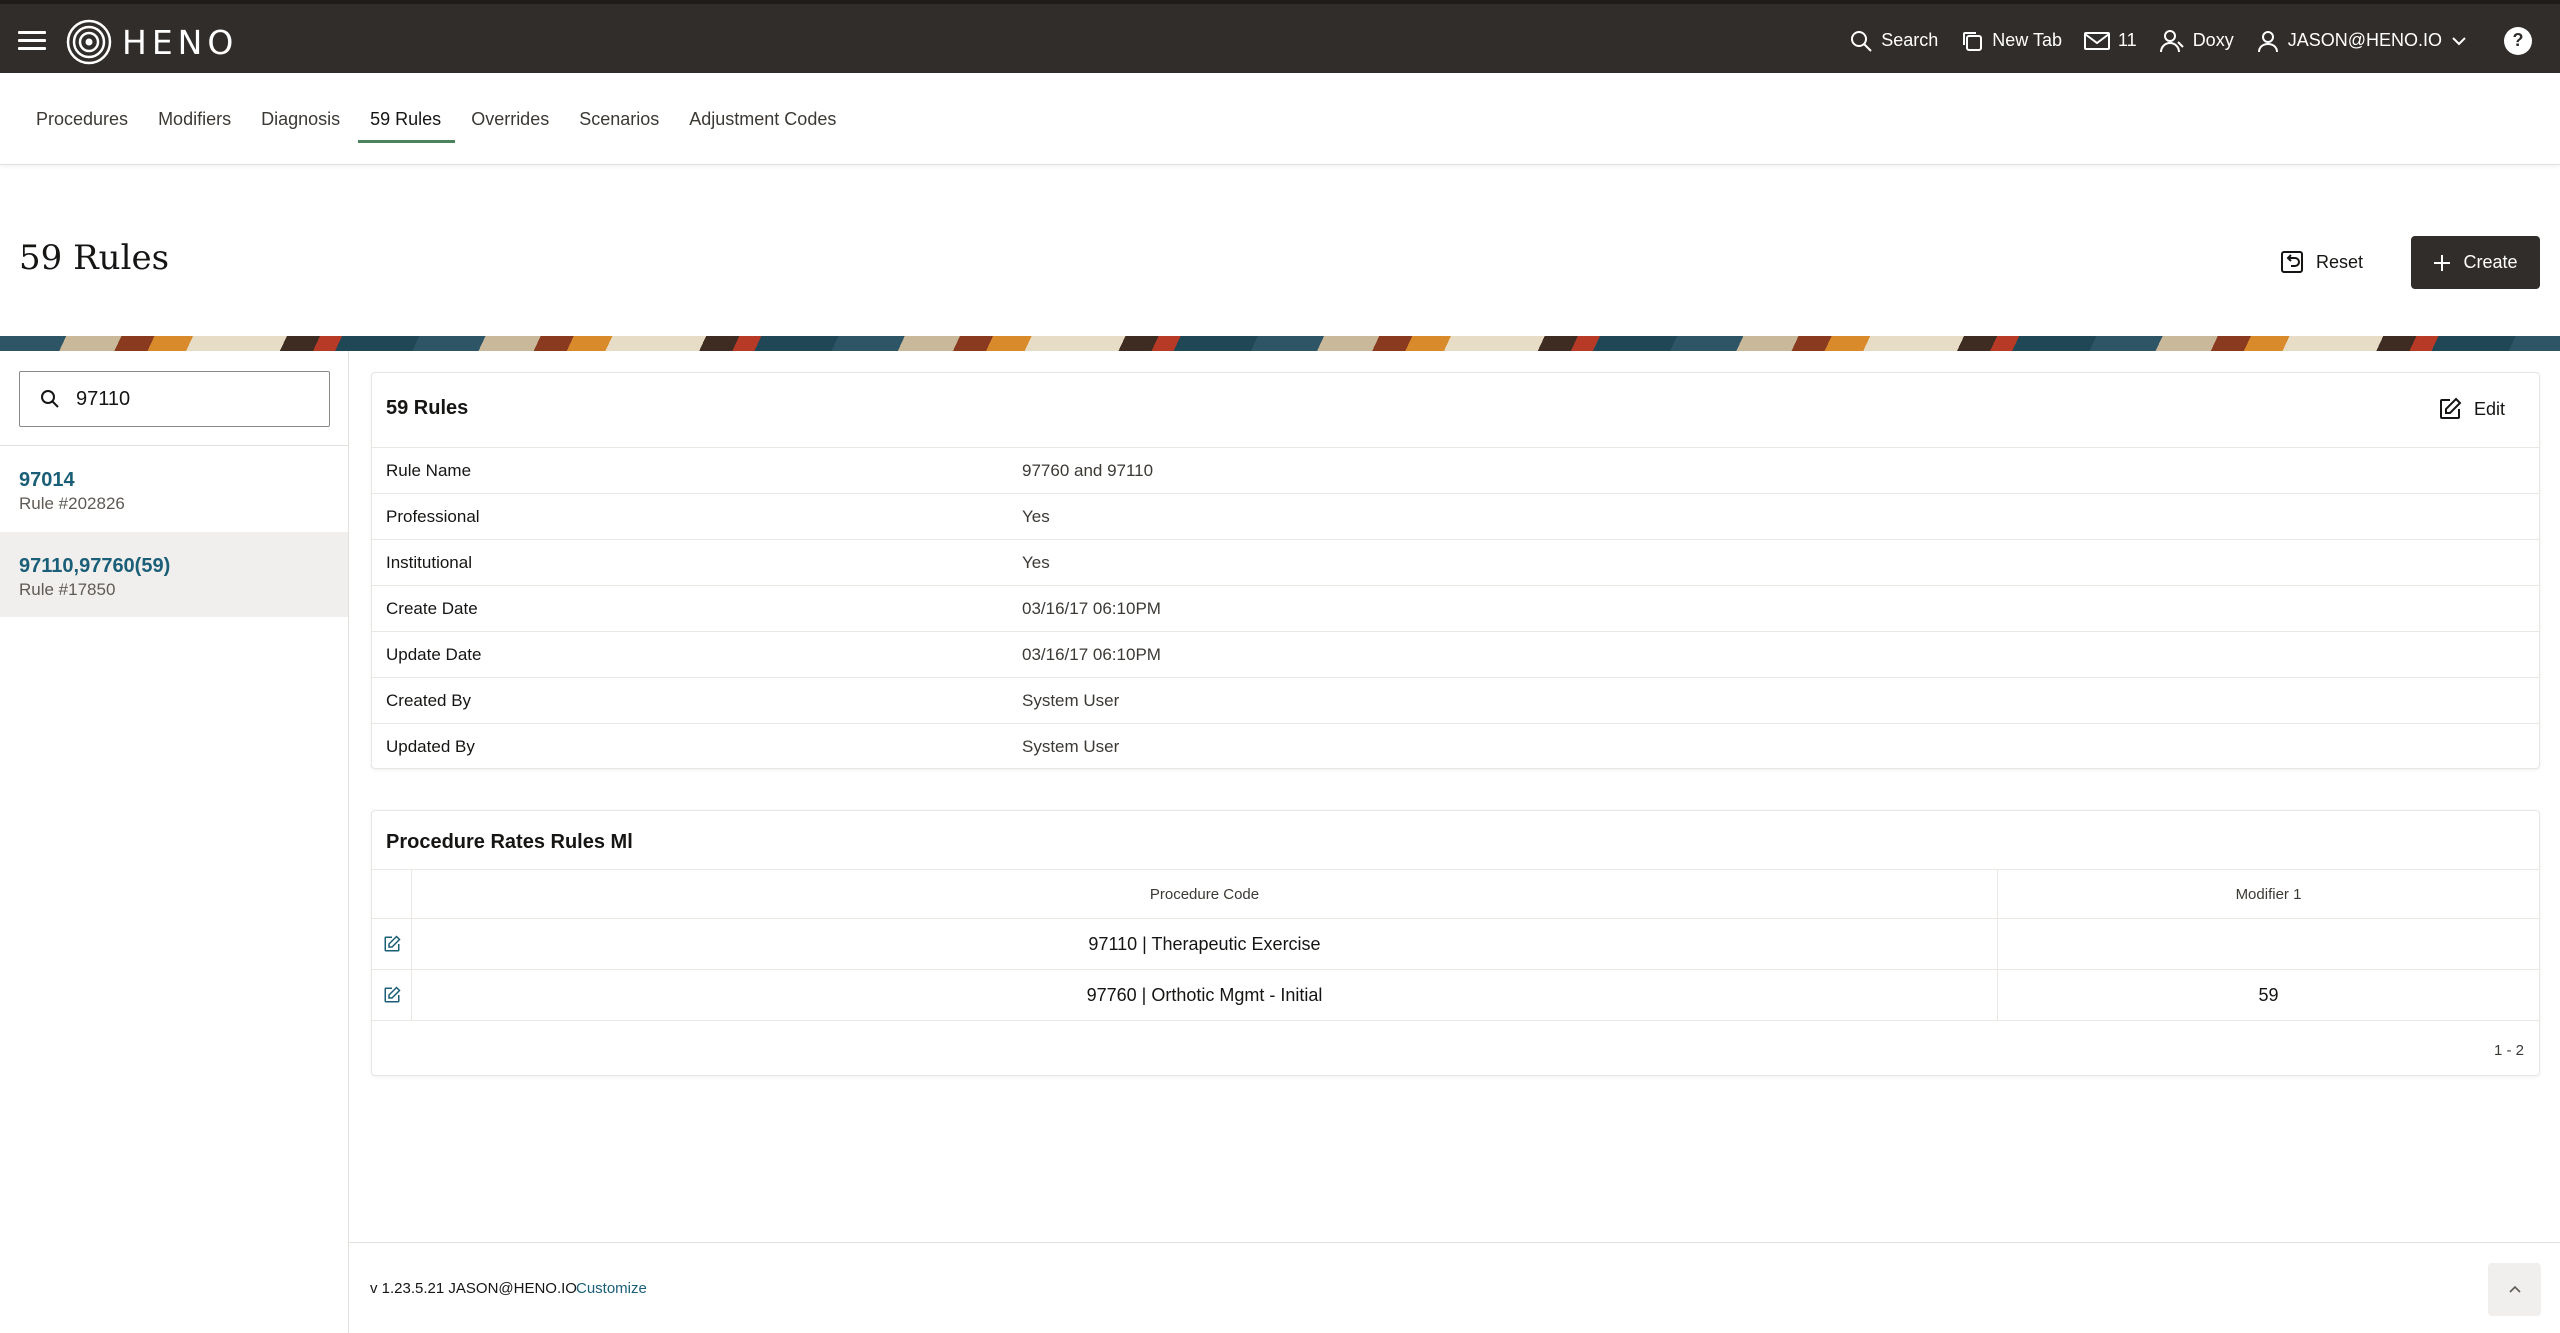 This screenshot has height=1333, width=2560. I want to click on scroll-to-top-button, so click(2514, 1289).